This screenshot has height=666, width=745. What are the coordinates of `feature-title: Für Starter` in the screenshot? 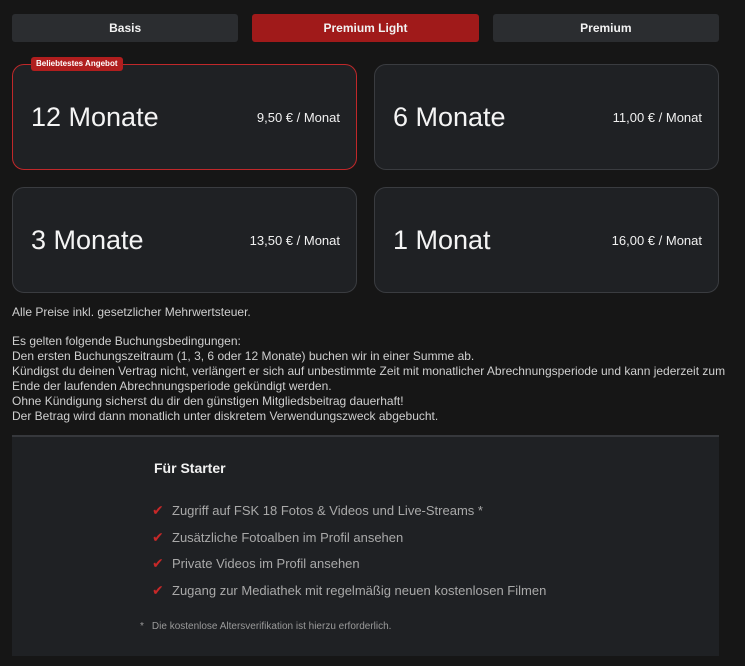 It's located at (190, 468).